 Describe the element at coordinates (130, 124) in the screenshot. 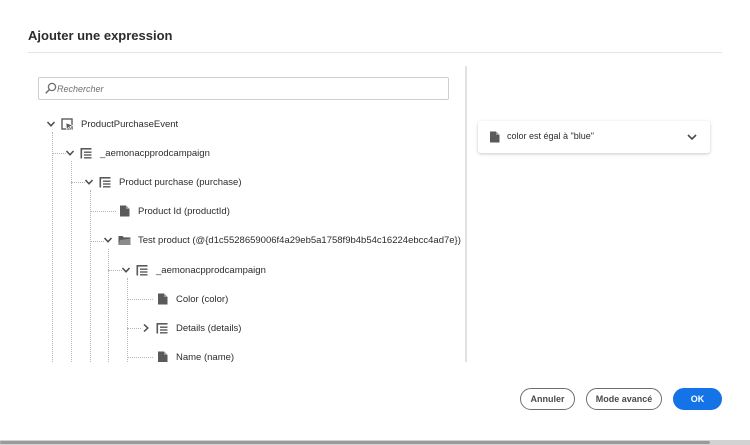

I see `tree-node-label: ProductPurchaseEvent` at that location.